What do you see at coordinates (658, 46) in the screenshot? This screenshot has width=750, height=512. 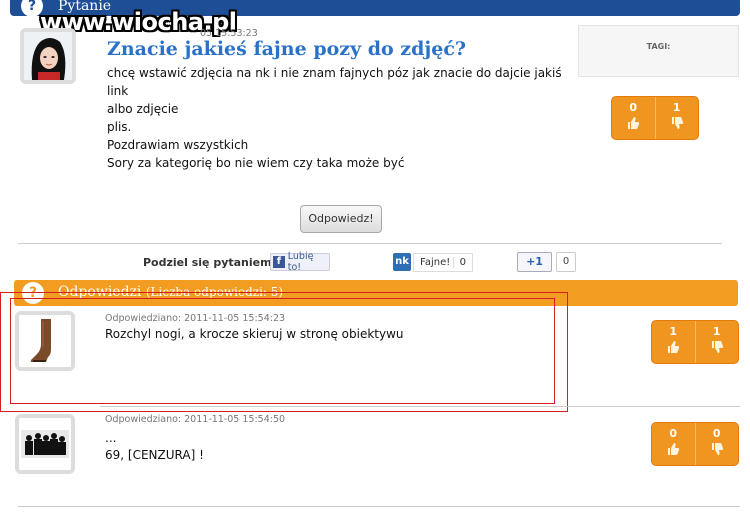 I see `tags-label: TAGI:` at bounding box center [658, 46].